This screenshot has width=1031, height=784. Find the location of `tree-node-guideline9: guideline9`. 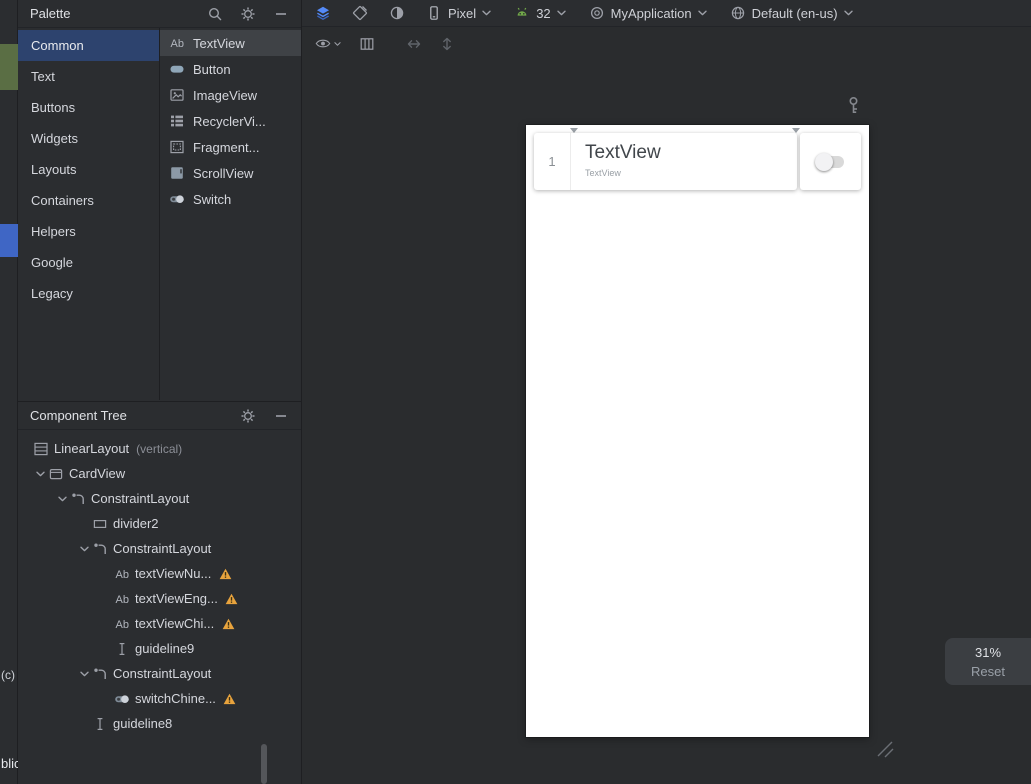

tree-node-guideline9: guideline9 is located at coordinates (159, 648).